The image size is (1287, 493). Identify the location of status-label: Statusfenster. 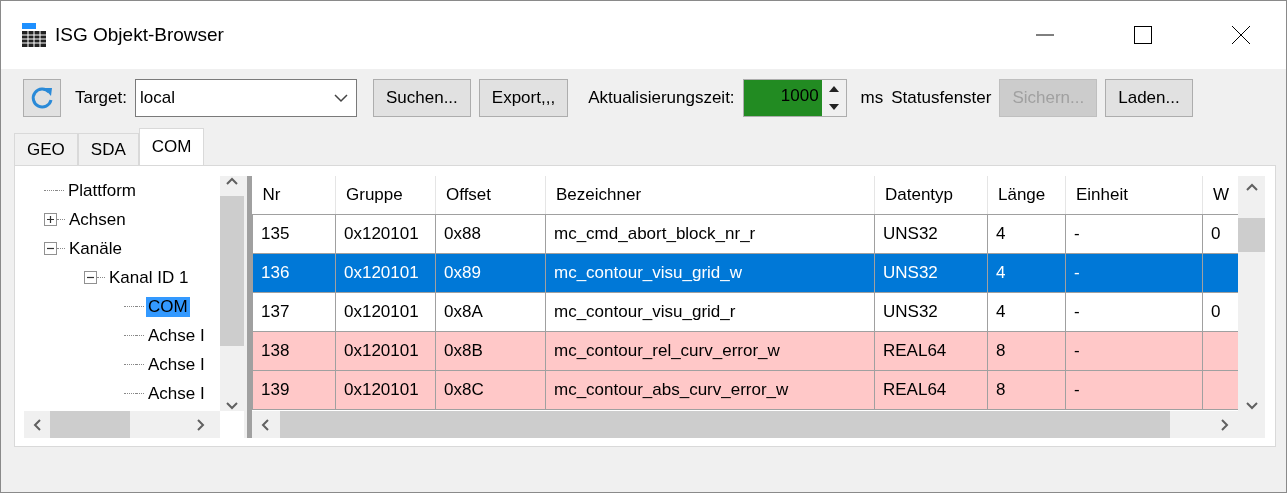
(941, 98).